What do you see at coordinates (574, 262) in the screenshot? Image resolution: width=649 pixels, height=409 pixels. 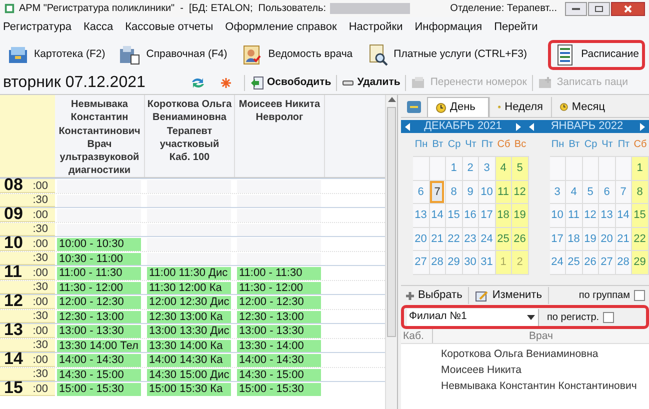 I see `calendar-day: 25` at bounding box center [574, 262].